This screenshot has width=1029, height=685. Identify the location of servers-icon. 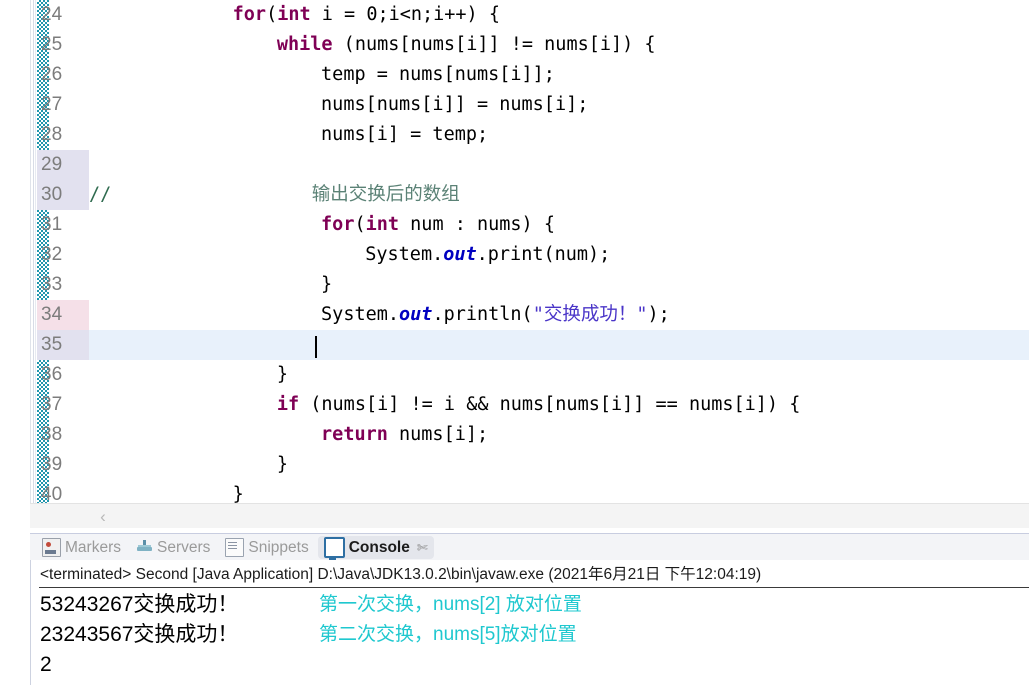
(144, 547).